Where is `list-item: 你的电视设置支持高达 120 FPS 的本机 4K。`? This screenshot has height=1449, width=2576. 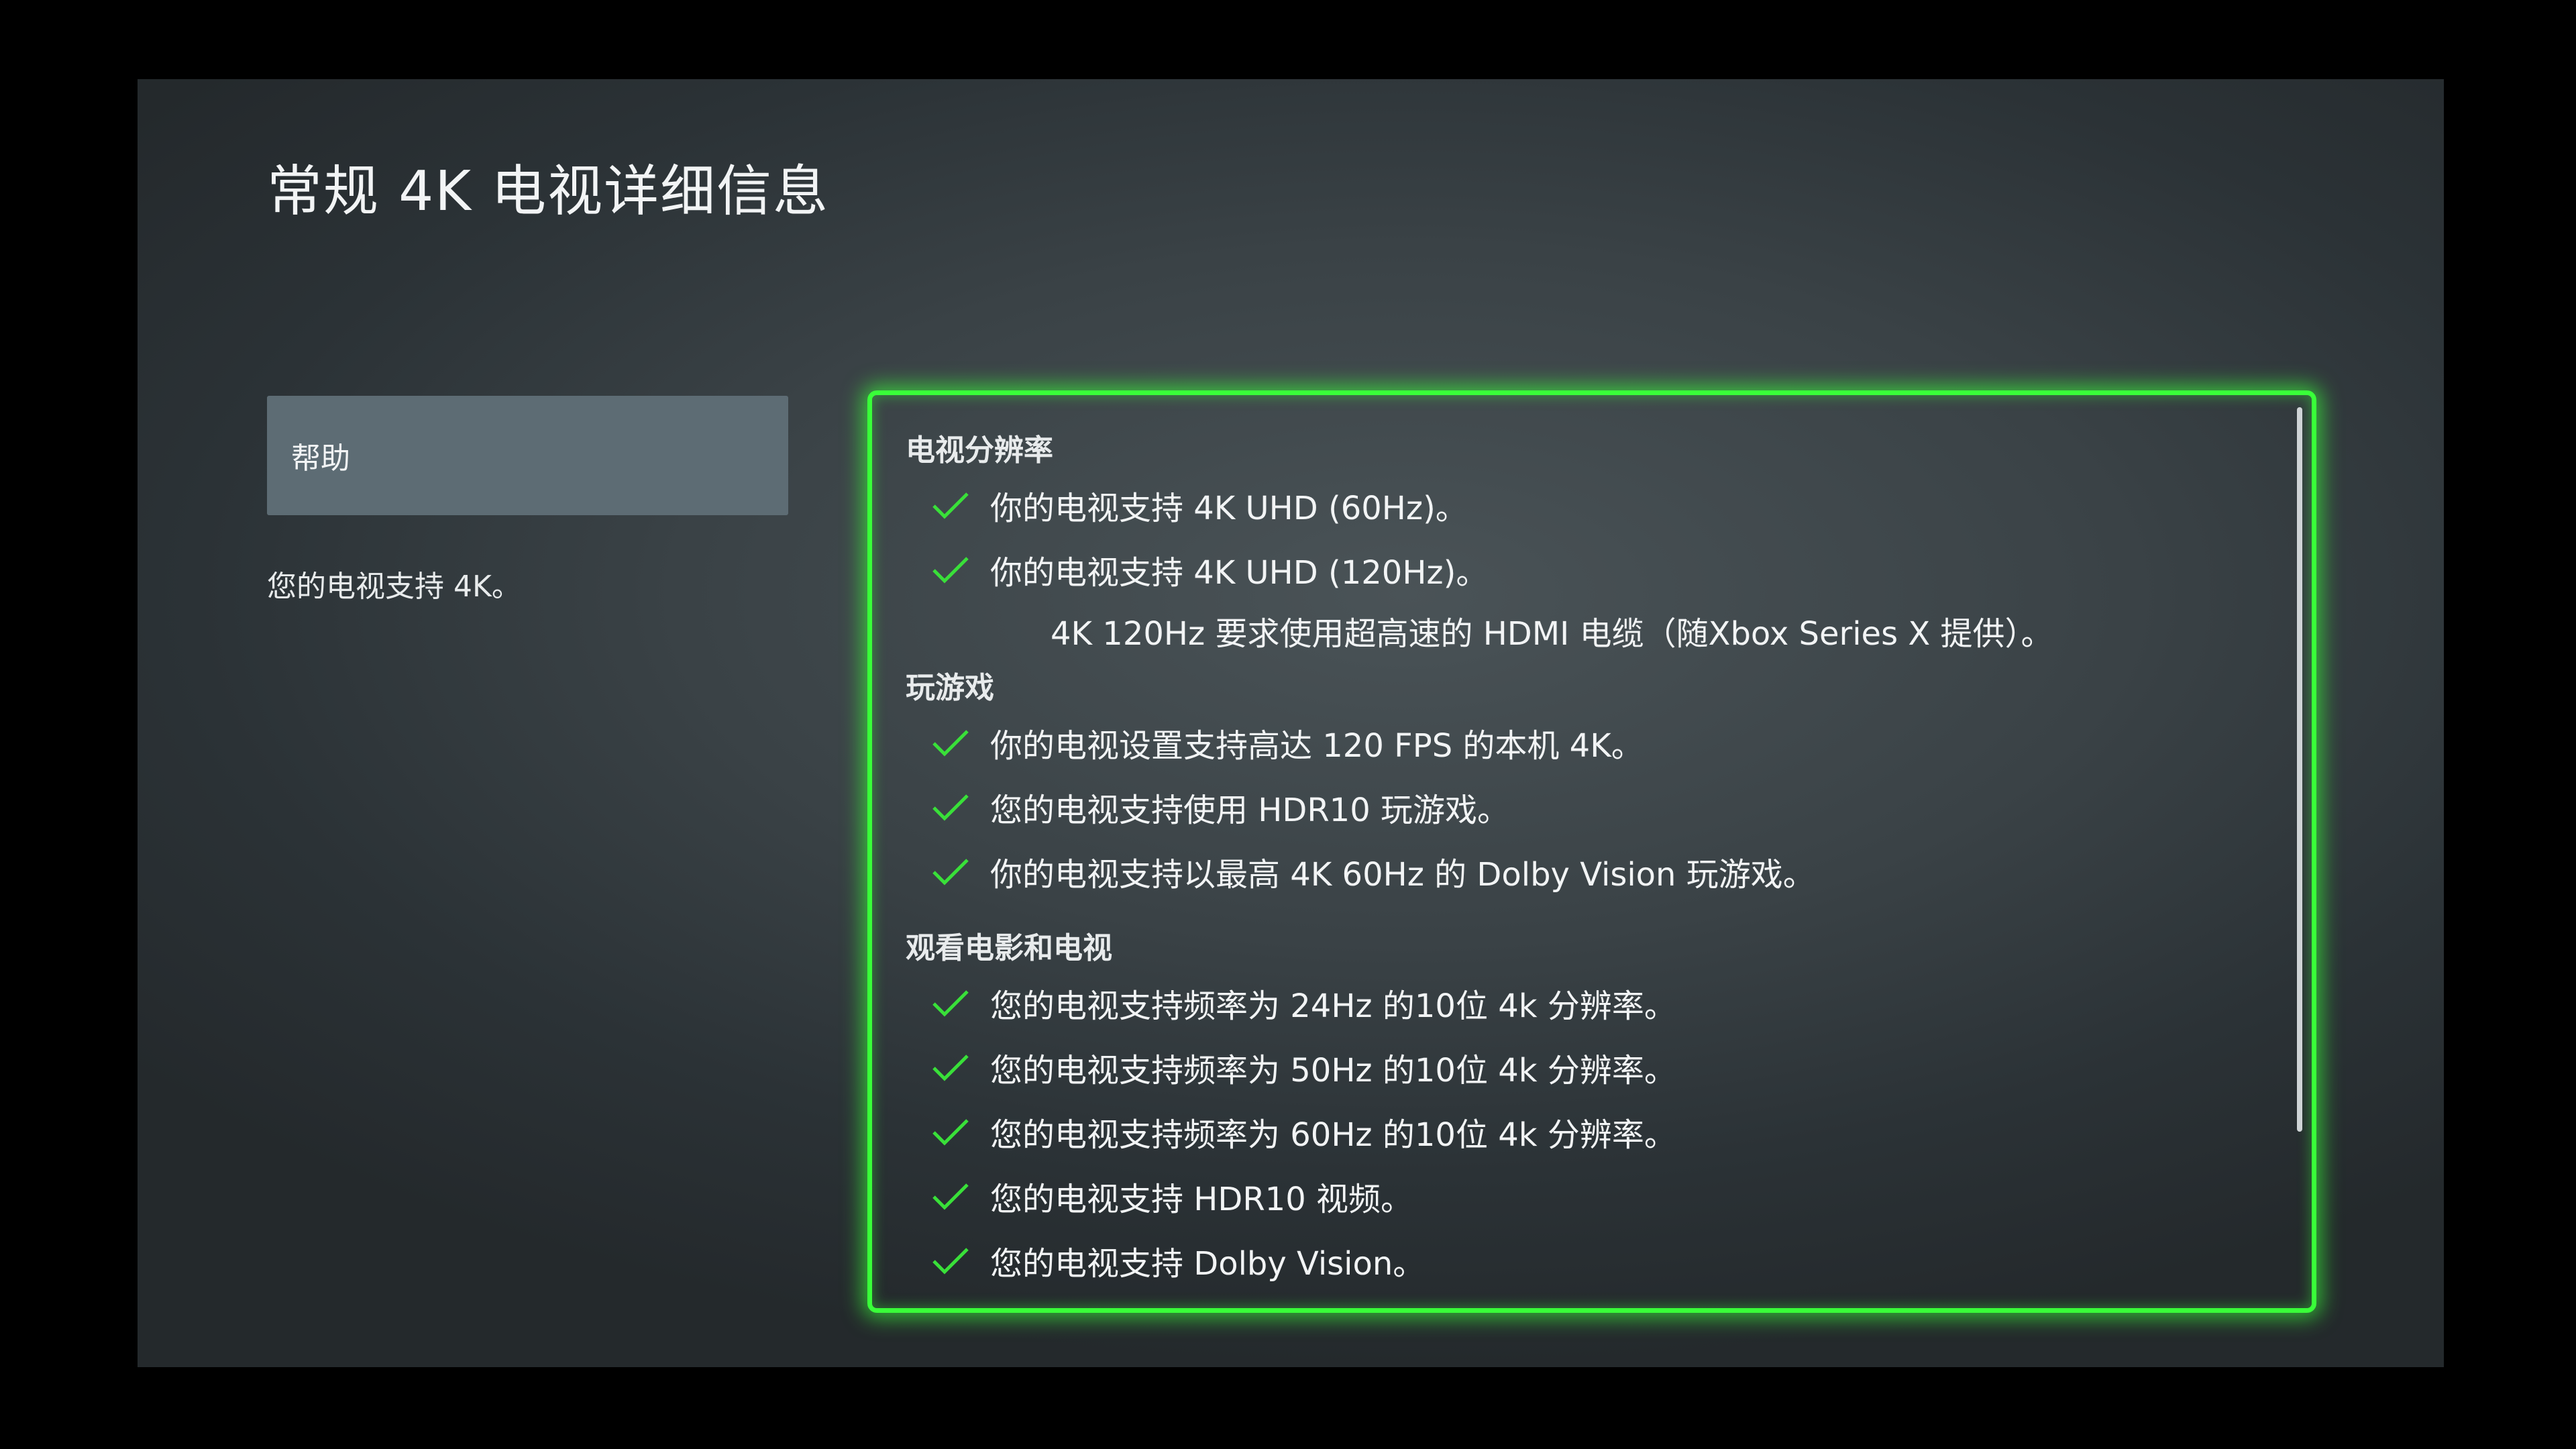 list-item: 你的电视设置支持高达 120 FPS 的本机 4K。 is located at coordinates (1588, 742).